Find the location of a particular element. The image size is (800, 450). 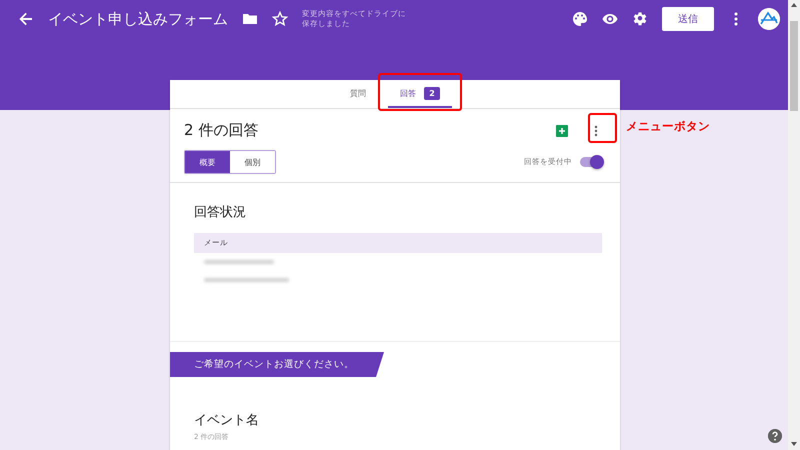

form-title: イベント申し込みフォーム is located at coordinates (138, 19).